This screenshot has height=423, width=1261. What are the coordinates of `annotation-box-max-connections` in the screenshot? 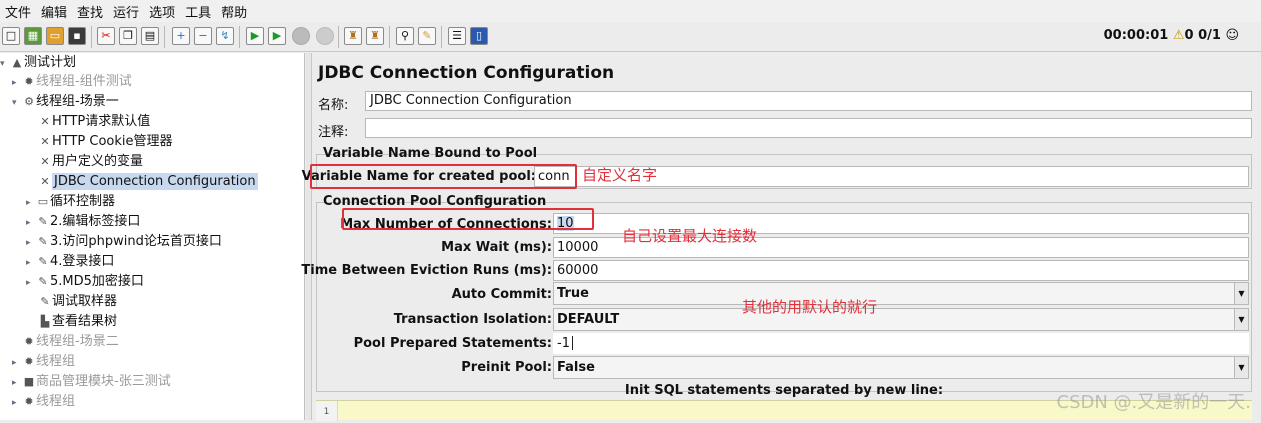 It's located at (468, 219).